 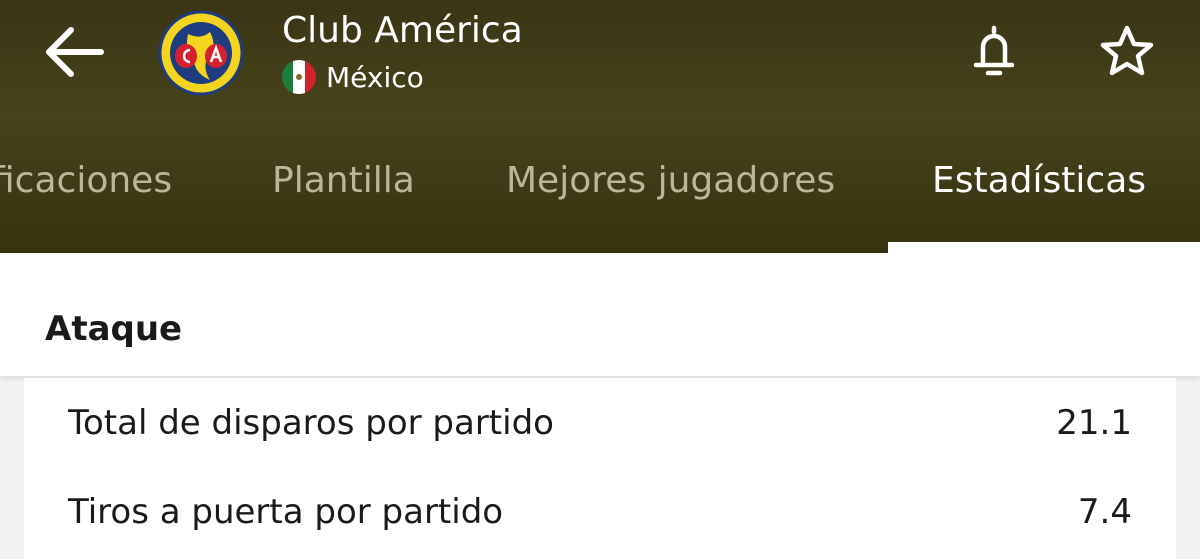 What do you see at coordinates (201, 53) in the screenshot?
I see `team-crest-icon` at bounding box center [201, 53].